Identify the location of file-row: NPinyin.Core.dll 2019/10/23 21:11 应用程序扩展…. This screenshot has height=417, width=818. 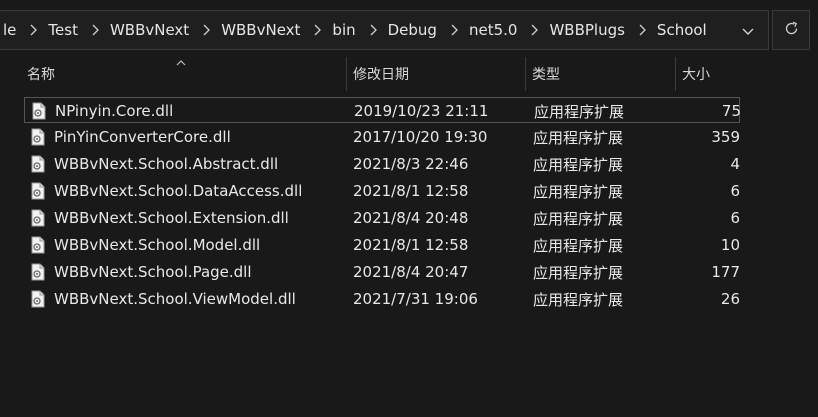
(382, 110).